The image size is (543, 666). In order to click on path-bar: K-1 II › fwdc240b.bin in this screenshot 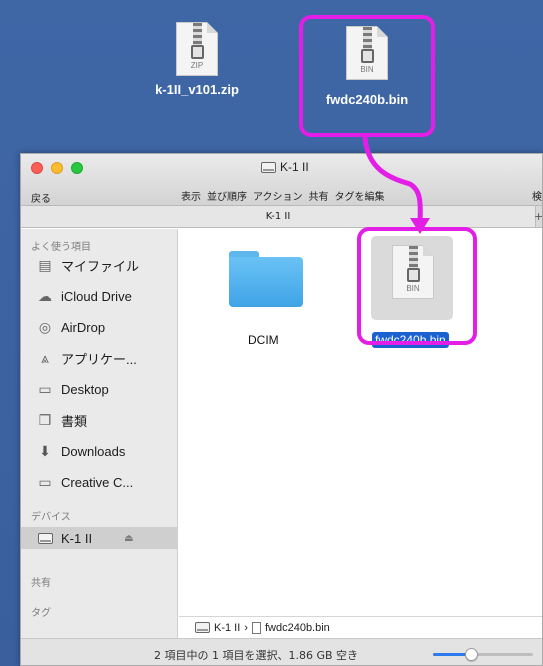, I will do `click(360, 627)`.